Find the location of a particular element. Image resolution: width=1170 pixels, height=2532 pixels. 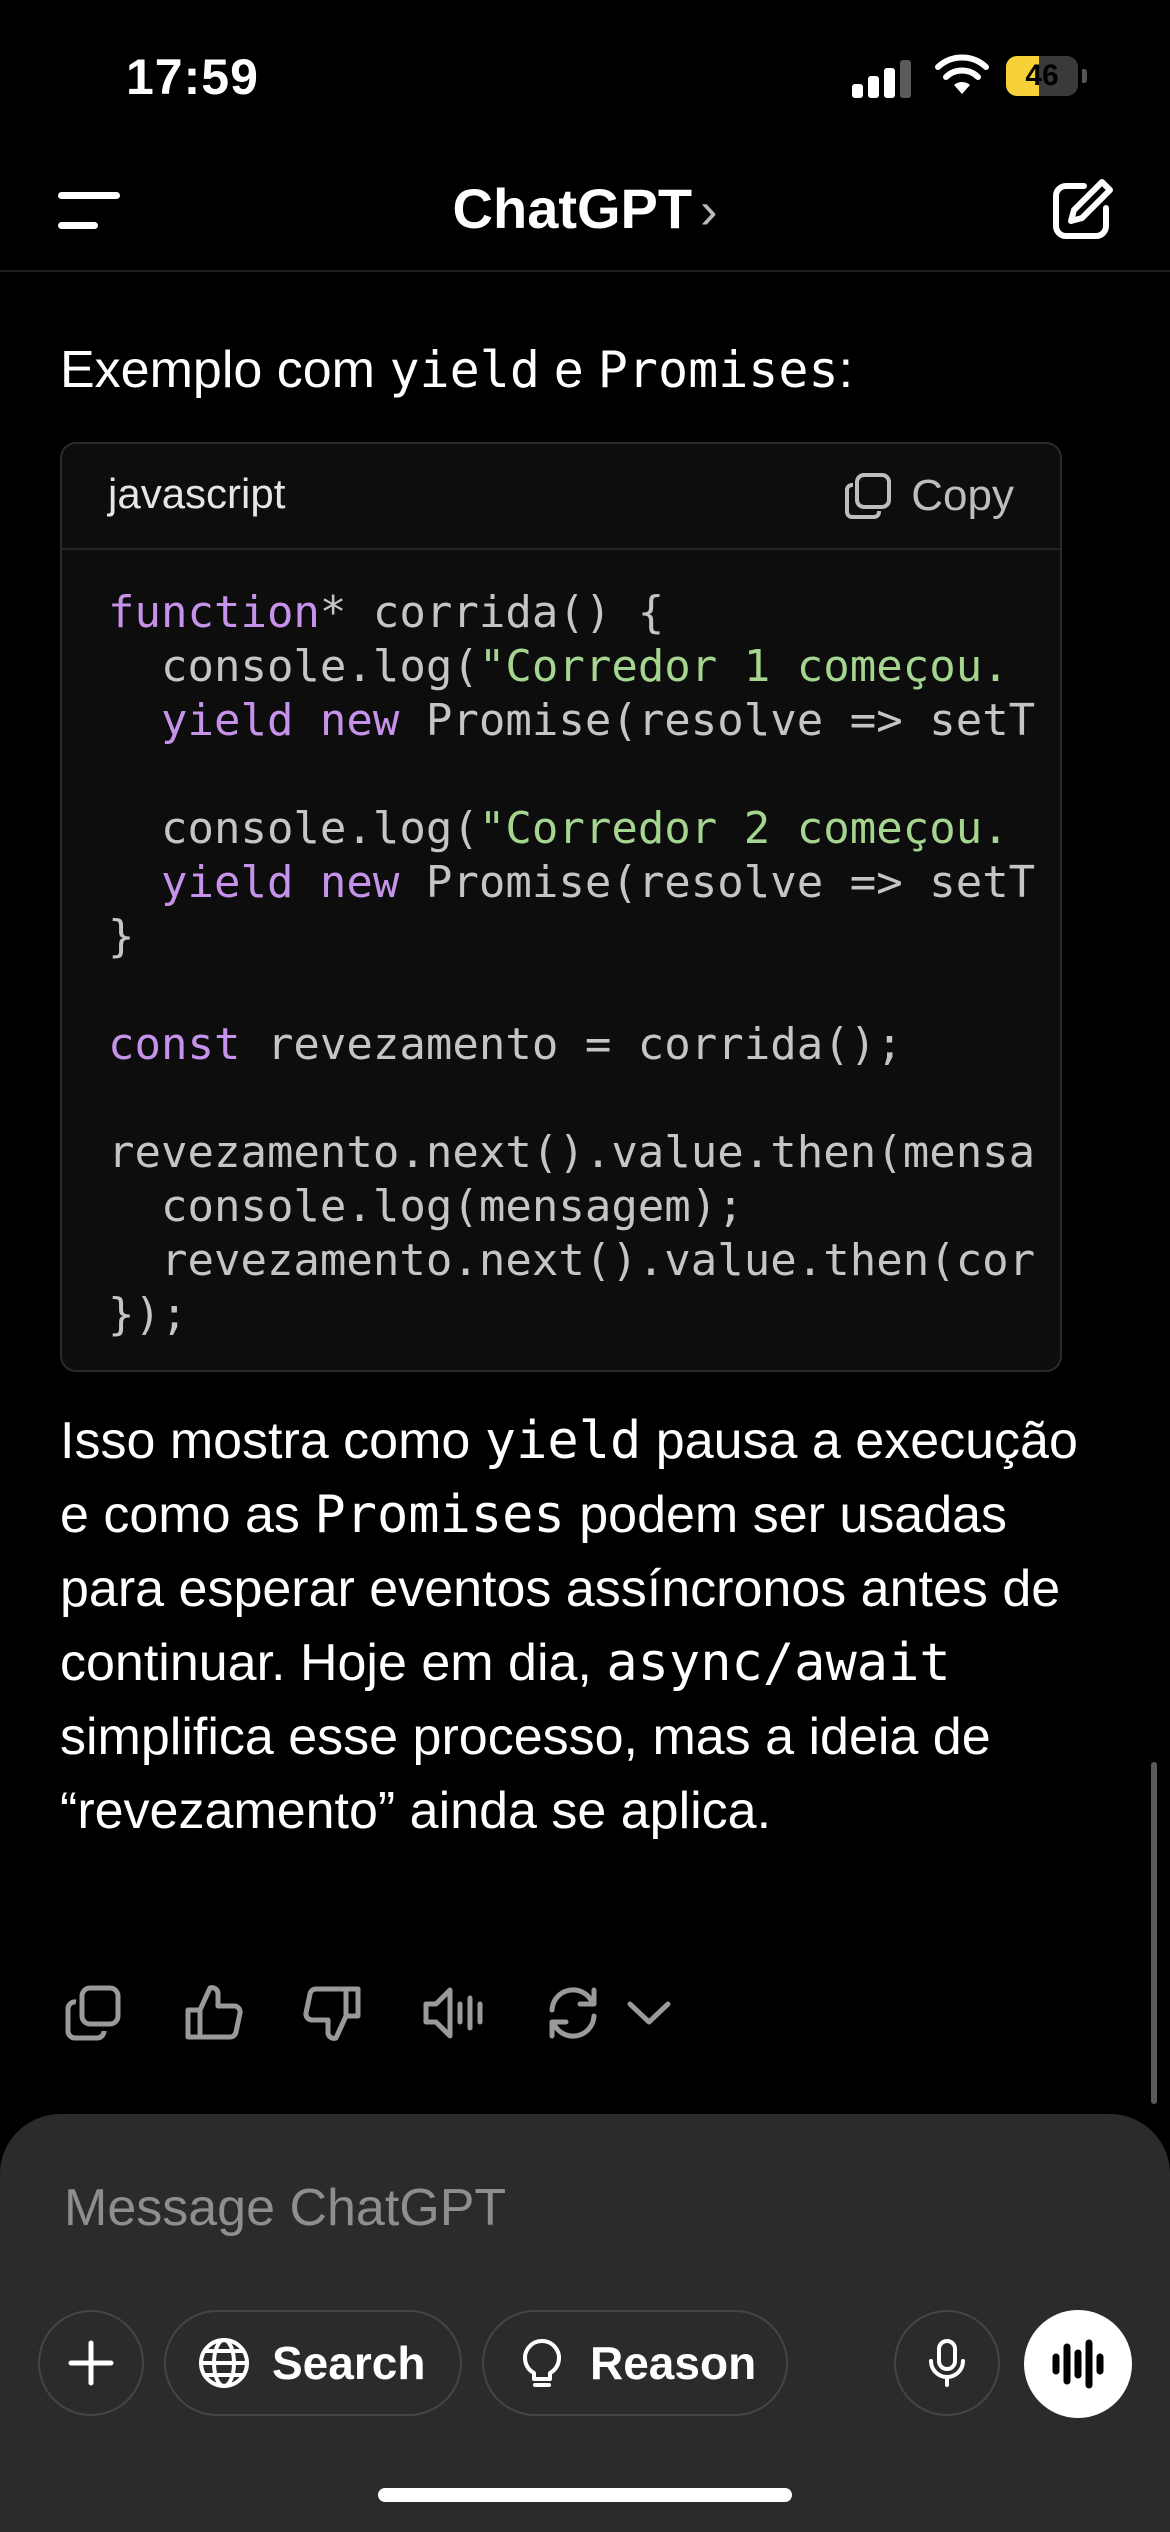

search-label: Search is located at coordinates (349, 2363).